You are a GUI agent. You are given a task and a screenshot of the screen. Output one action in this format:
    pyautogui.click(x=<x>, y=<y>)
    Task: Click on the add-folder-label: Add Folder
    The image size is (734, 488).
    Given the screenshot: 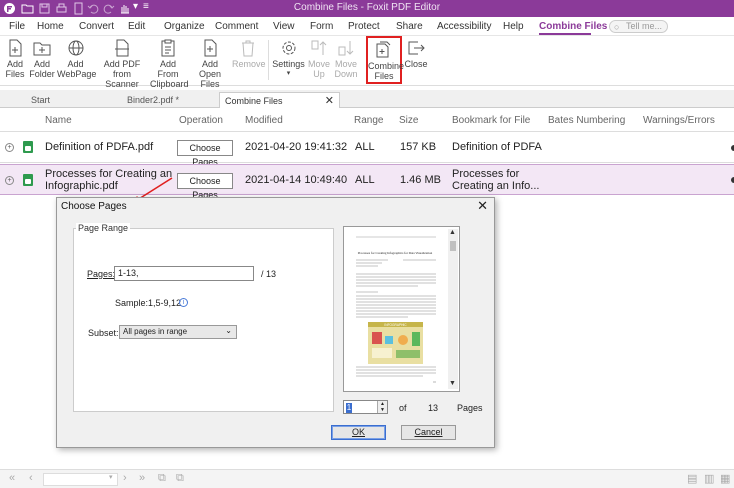 What is the action you would take?
    pyautogui.click(x=42, y=69)
    